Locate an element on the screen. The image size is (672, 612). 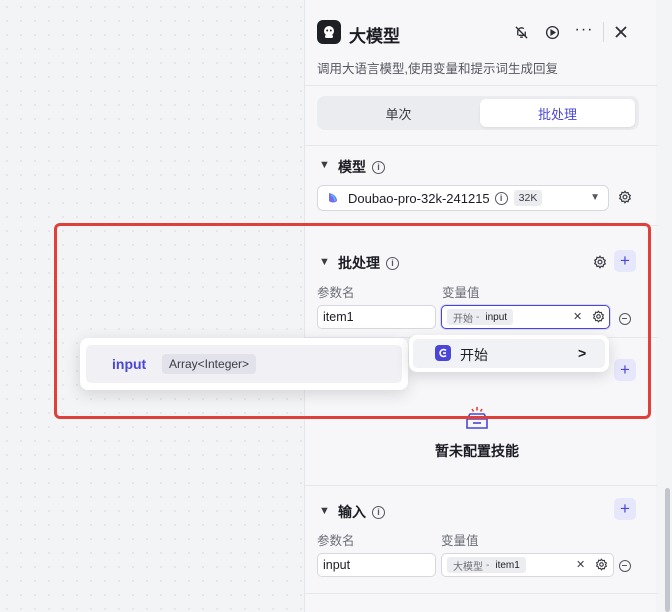
input-title-text: 输入 is located at coordinates (352, 512).